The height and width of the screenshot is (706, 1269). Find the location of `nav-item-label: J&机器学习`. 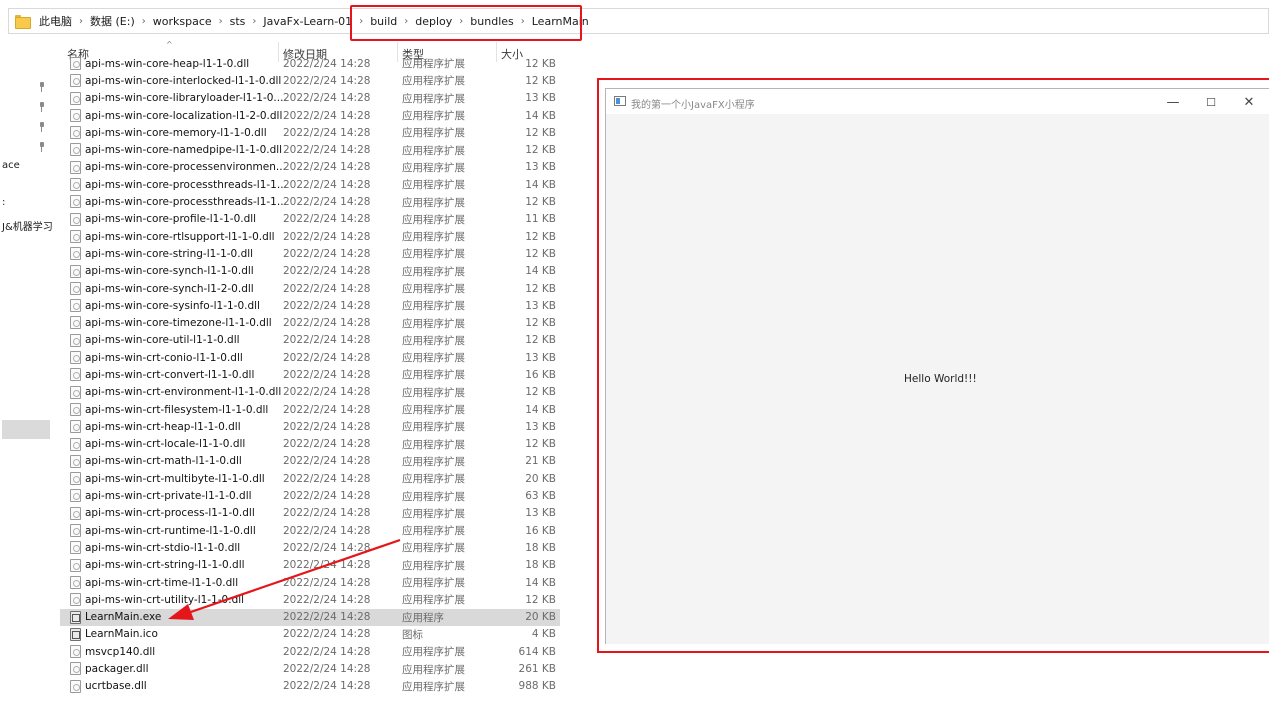

nav-item-label: J&机器学习 is located at coordinates (27, 225).